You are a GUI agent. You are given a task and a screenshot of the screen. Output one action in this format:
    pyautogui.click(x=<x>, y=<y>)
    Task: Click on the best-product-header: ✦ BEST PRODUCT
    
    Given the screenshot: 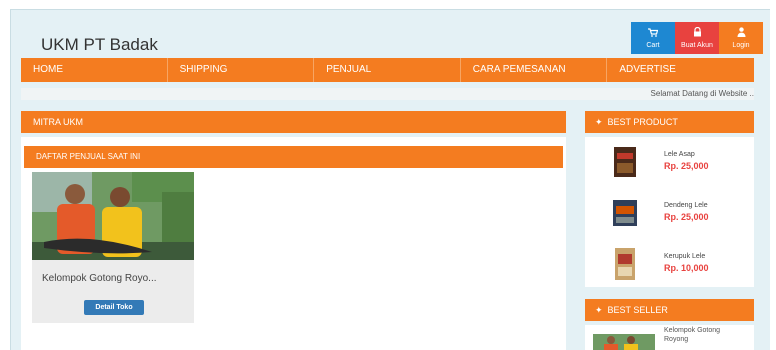 What is the action you would take?
    pyautogui.click(x=669, y=122)
    